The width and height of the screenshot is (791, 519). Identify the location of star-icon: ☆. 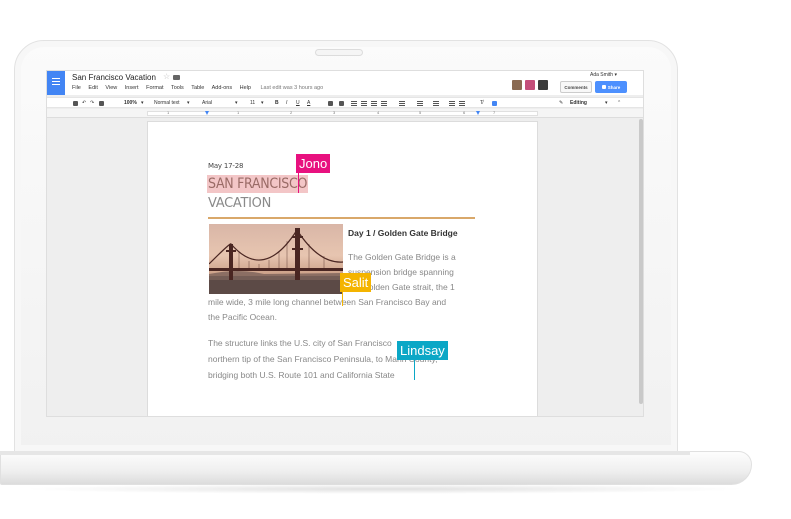
(166, 76).